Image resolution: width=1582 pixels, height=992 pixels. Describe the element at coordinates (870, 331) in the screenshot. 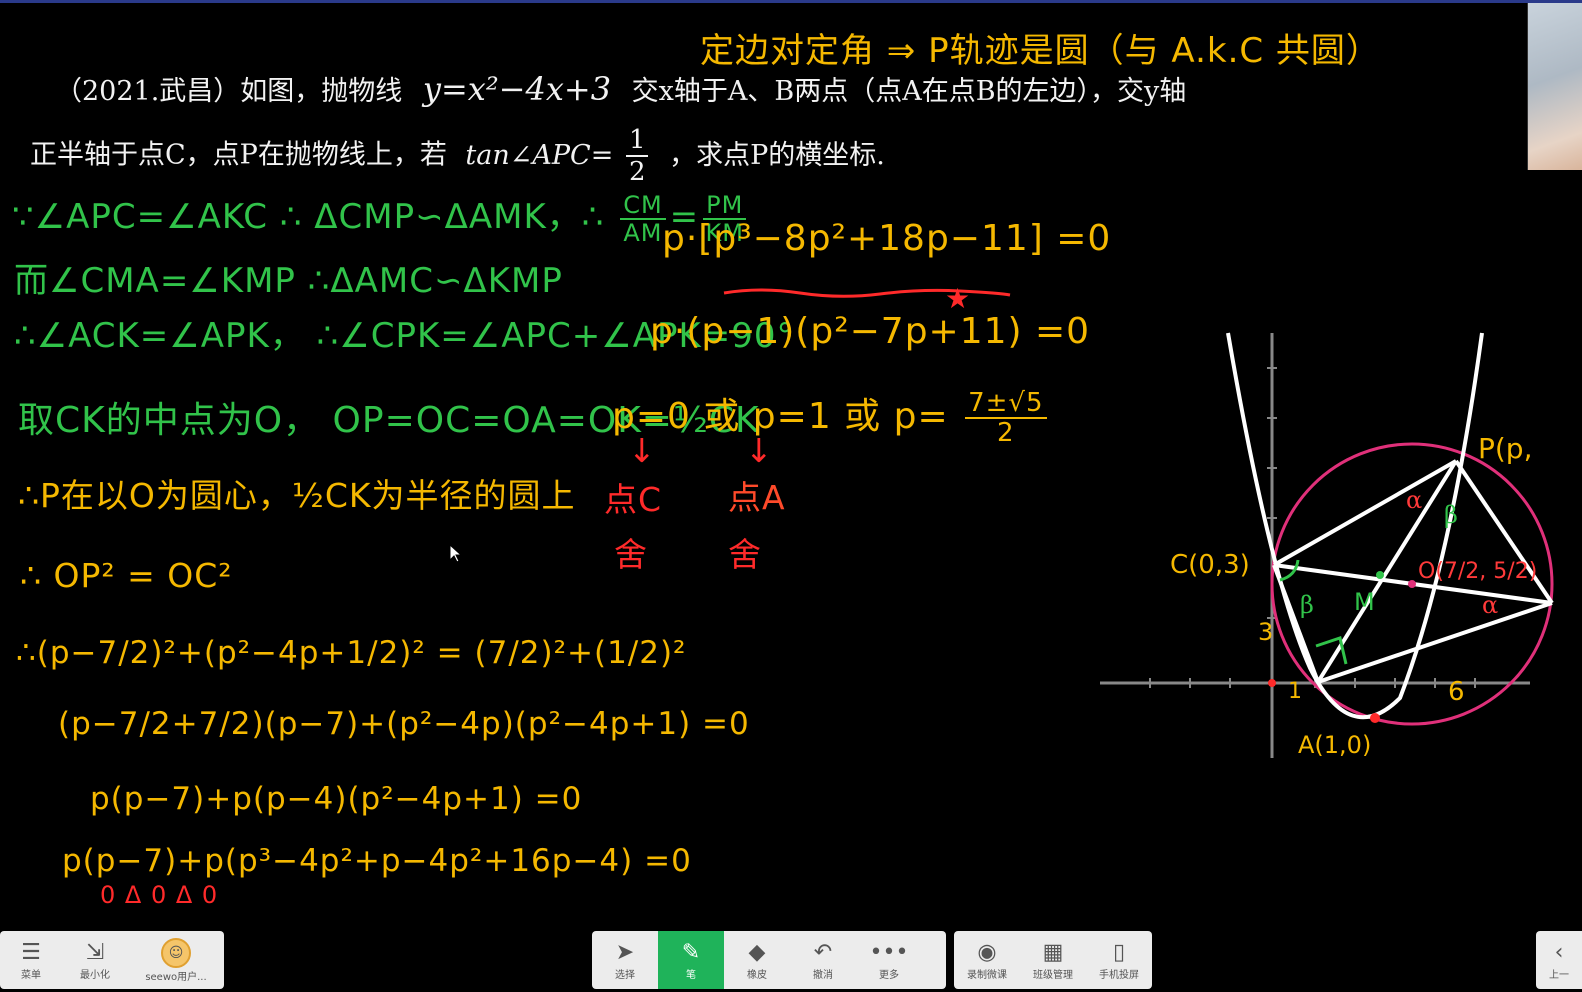

I see `note-mid-2: p·(p−1)(p²−7p+11) =0` at that location.